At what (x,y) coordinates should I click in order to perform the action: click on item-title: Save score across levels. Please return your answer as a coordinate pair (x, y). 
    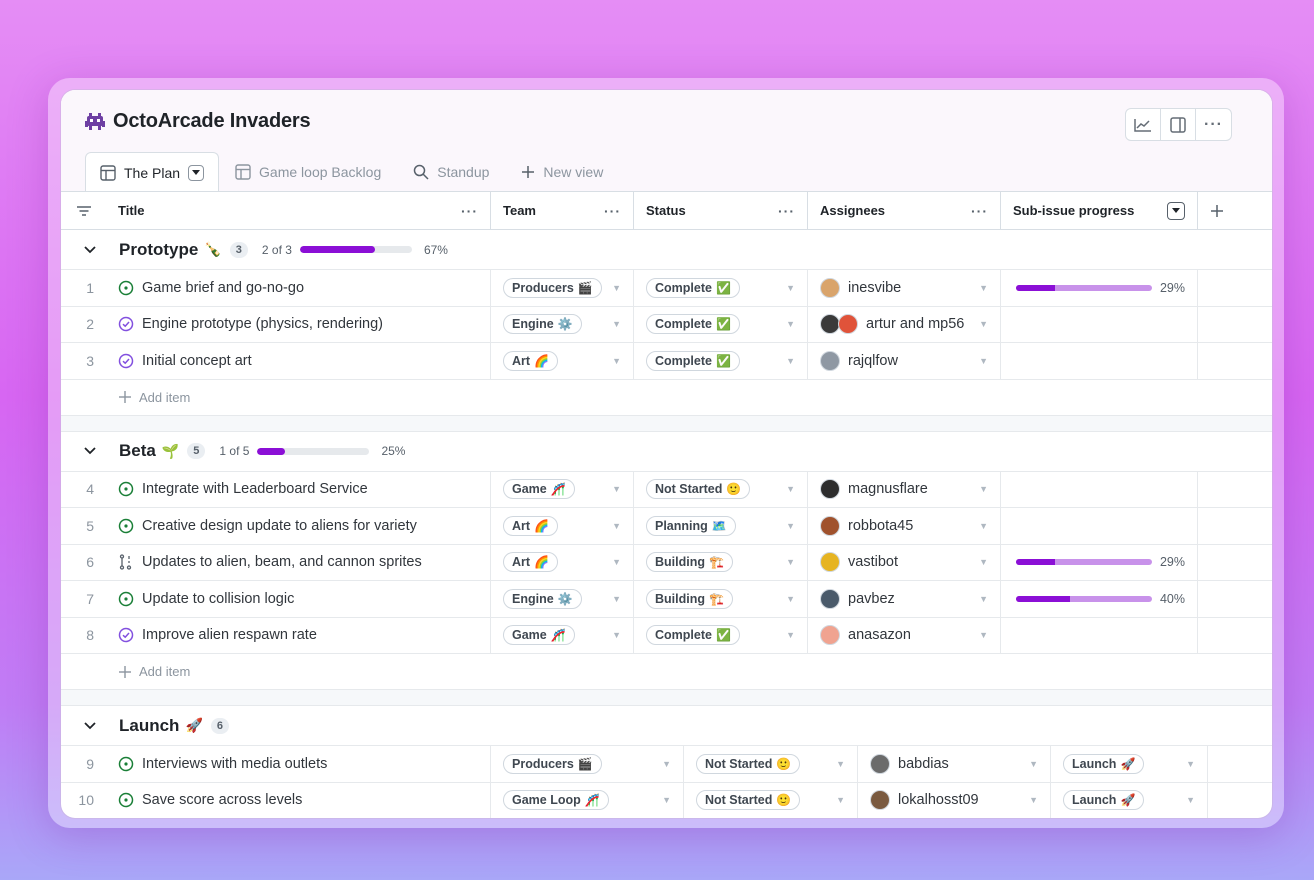
    Looking at the image, I should click on (222, 800).